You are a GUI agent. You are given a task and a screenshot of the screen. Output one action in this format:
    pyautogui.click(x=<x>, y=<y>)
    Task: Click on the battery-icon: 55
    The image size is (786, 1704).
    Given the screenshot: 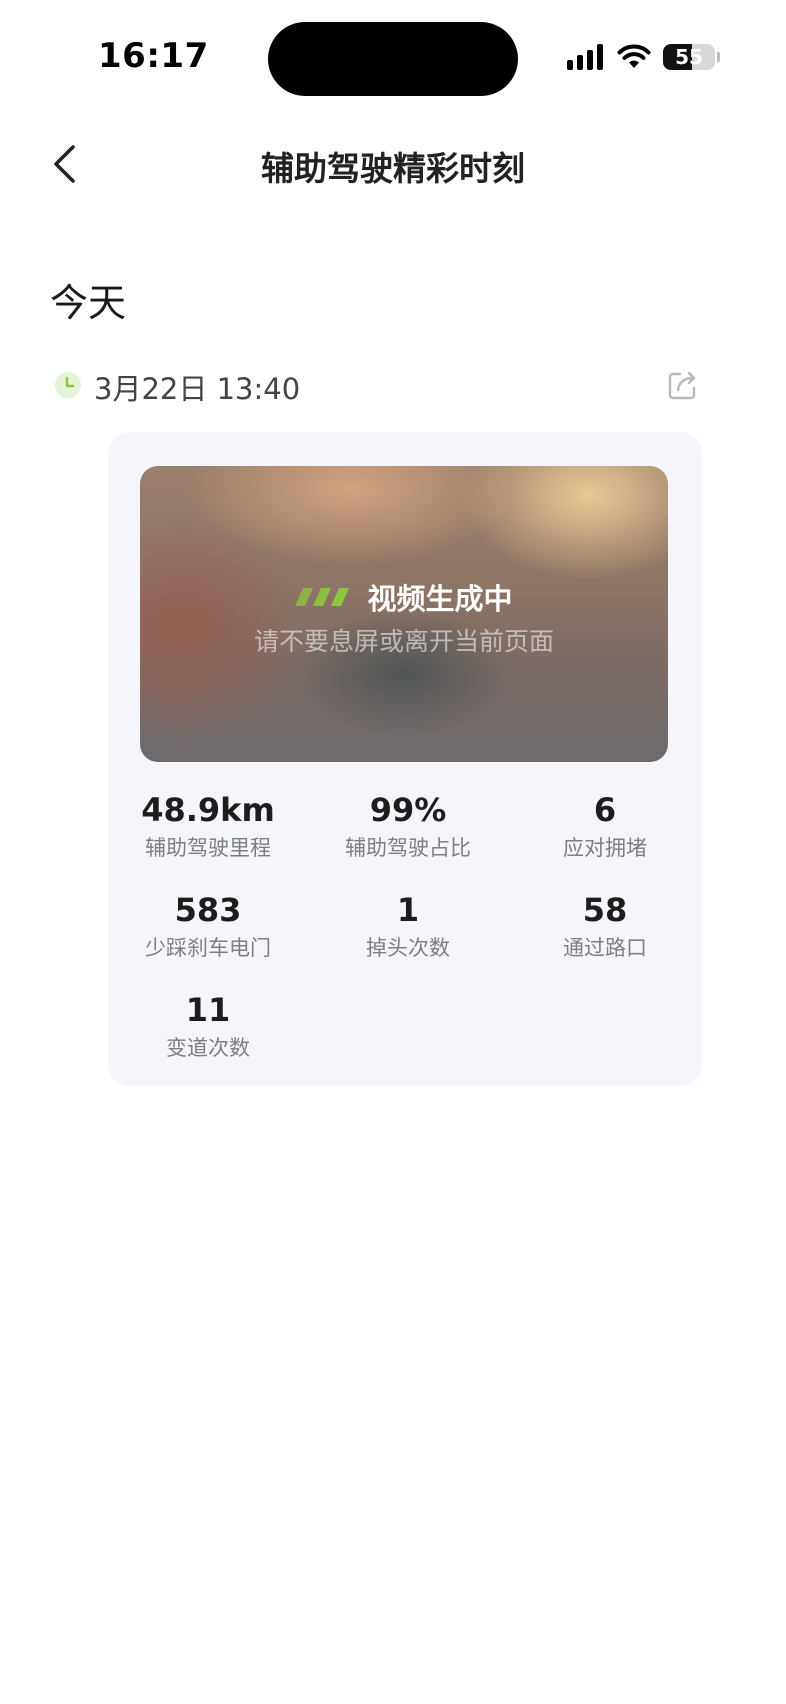 What is the action you would take?
    pyautogui.click(x=689, y=57)
    